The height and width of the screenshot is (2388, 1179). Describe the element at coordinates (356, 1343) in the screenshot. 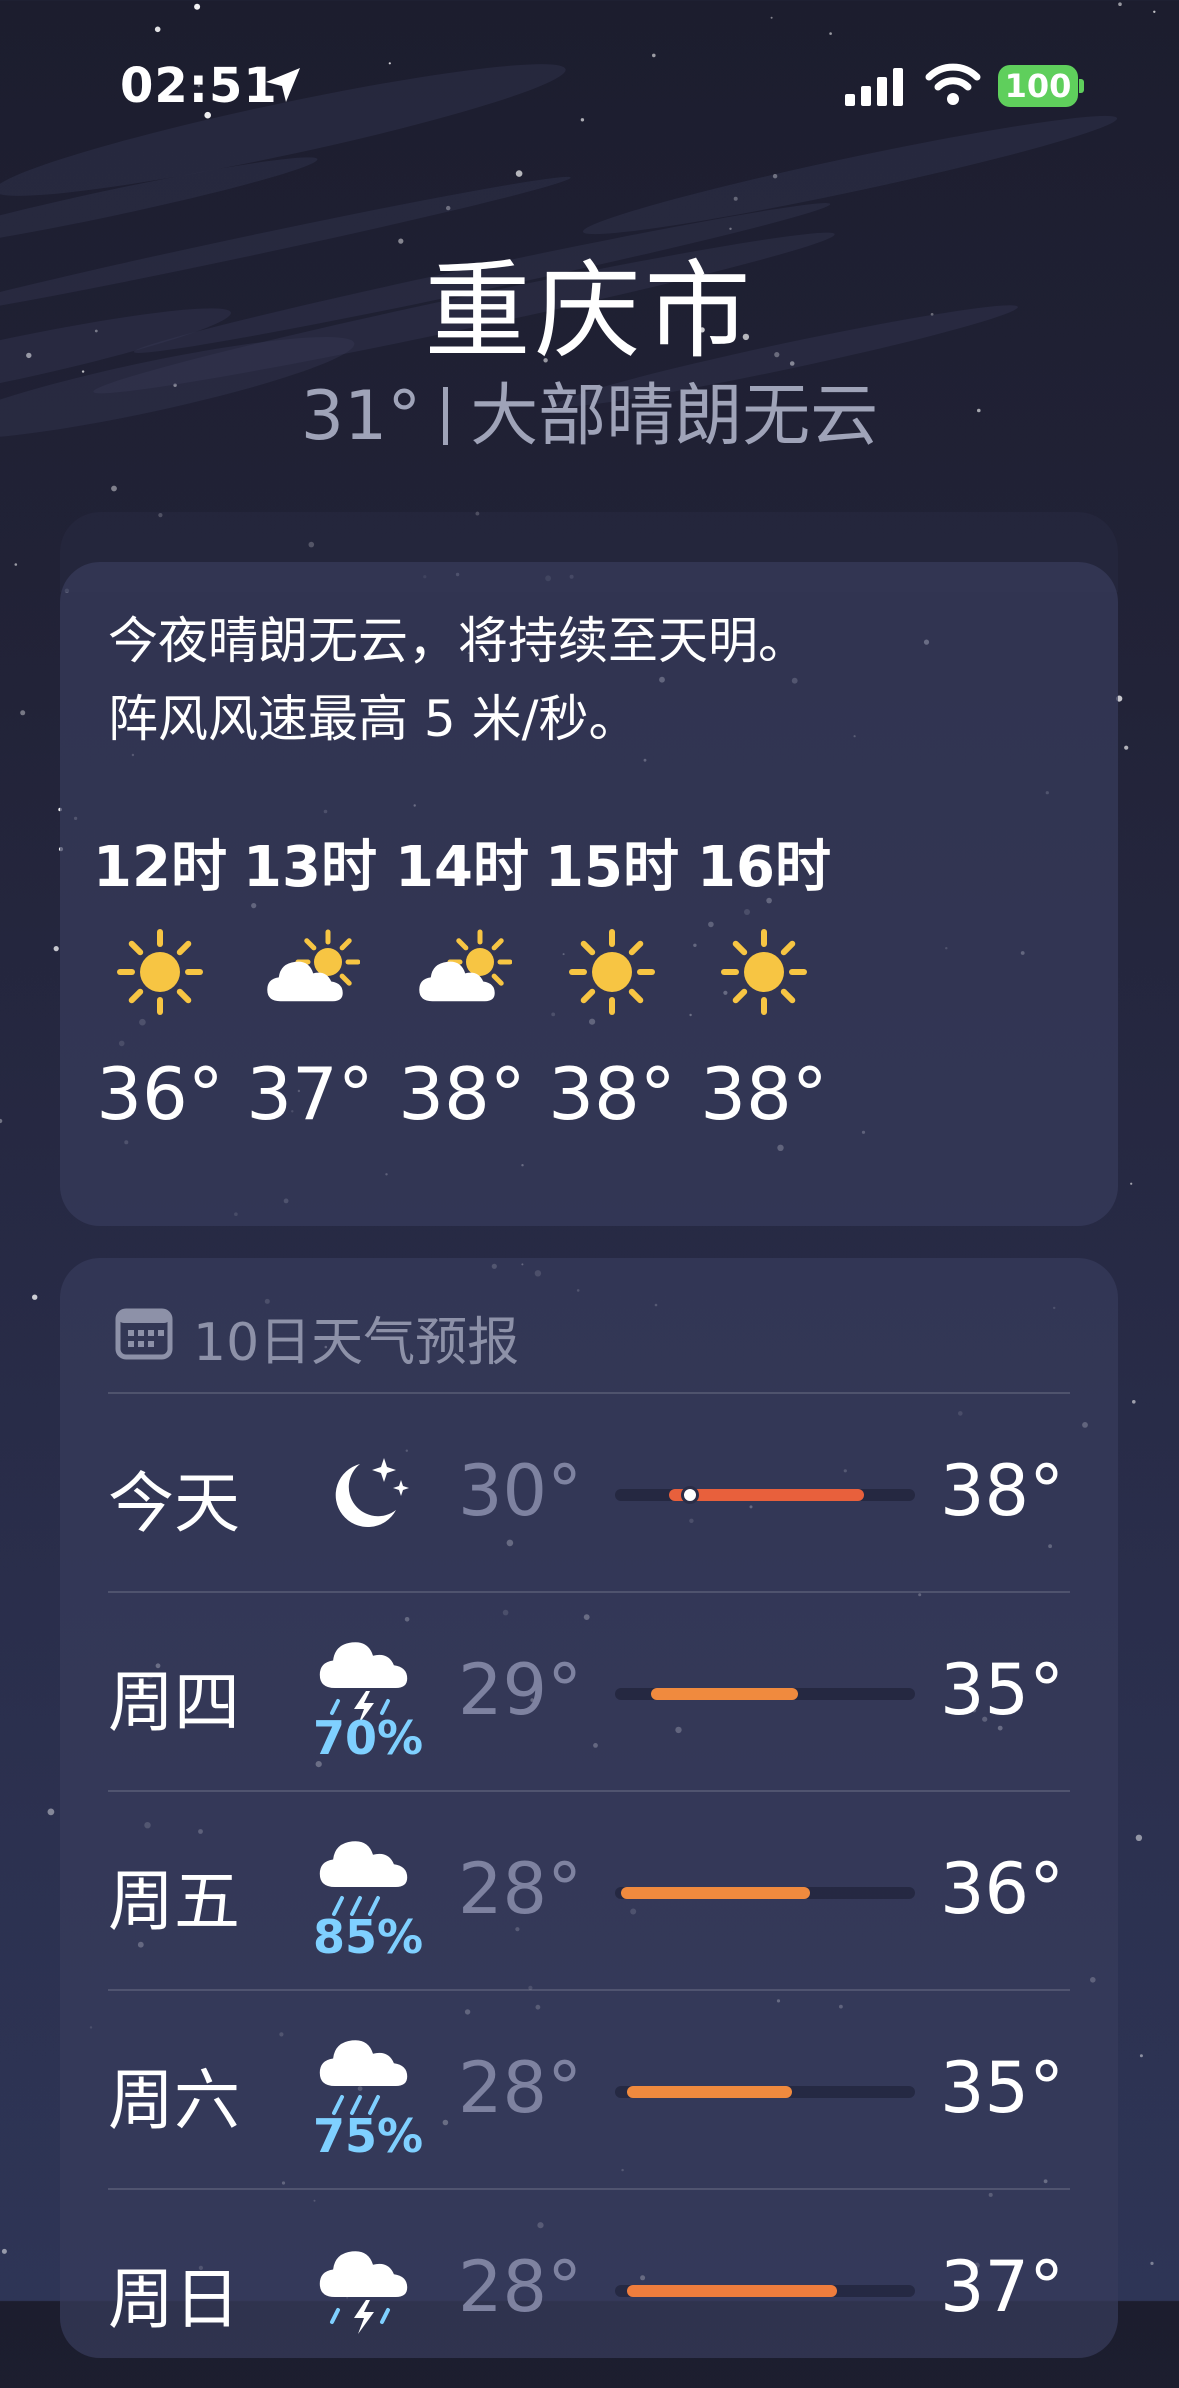

I see `forecast-title: 10日天气预报` at that location.